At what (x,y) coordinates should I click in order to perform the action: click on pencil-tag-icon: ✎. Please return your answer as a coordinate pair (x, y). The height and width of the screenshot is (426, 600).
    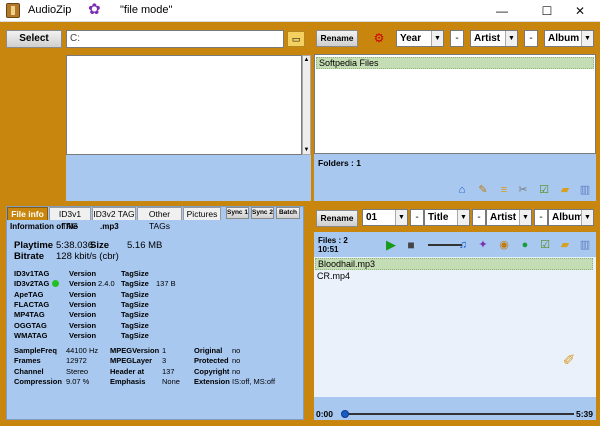
    Looking at the image, I should click on (483, 190).